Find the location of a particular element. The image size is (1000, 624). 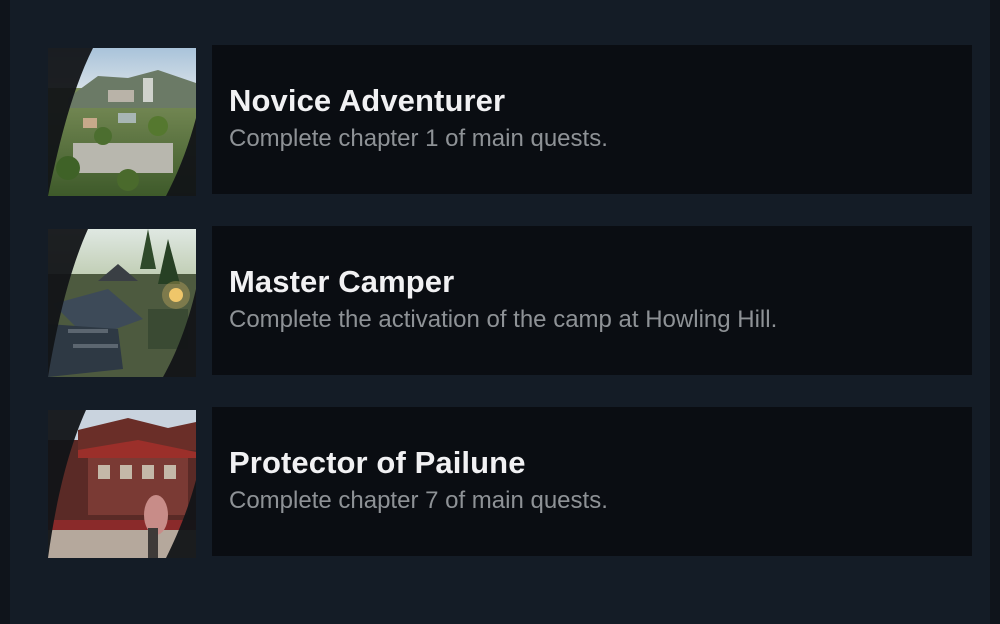

red-temple-image is located at coordinates (122, 484).